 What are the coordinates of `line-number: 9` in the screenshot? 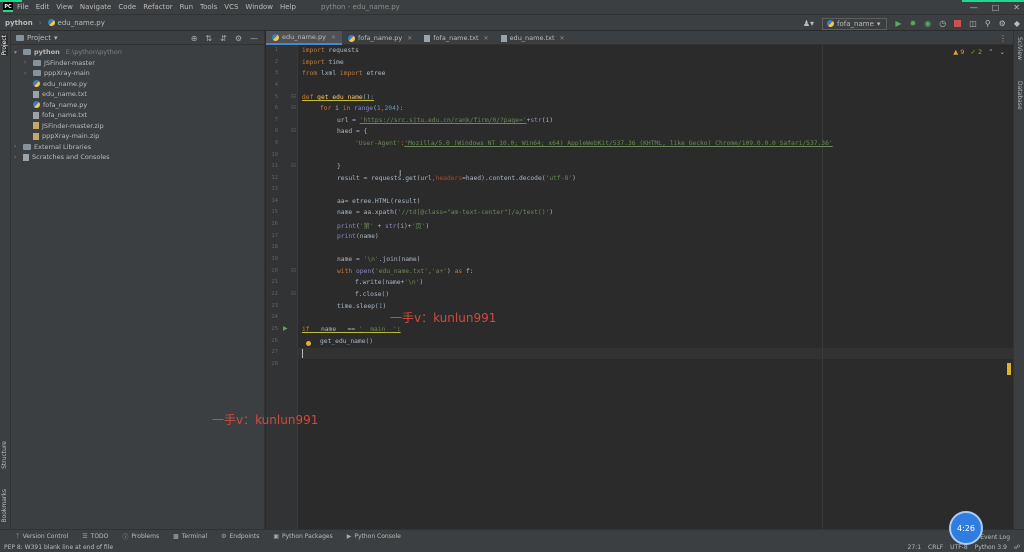 It's located at (276, 143).